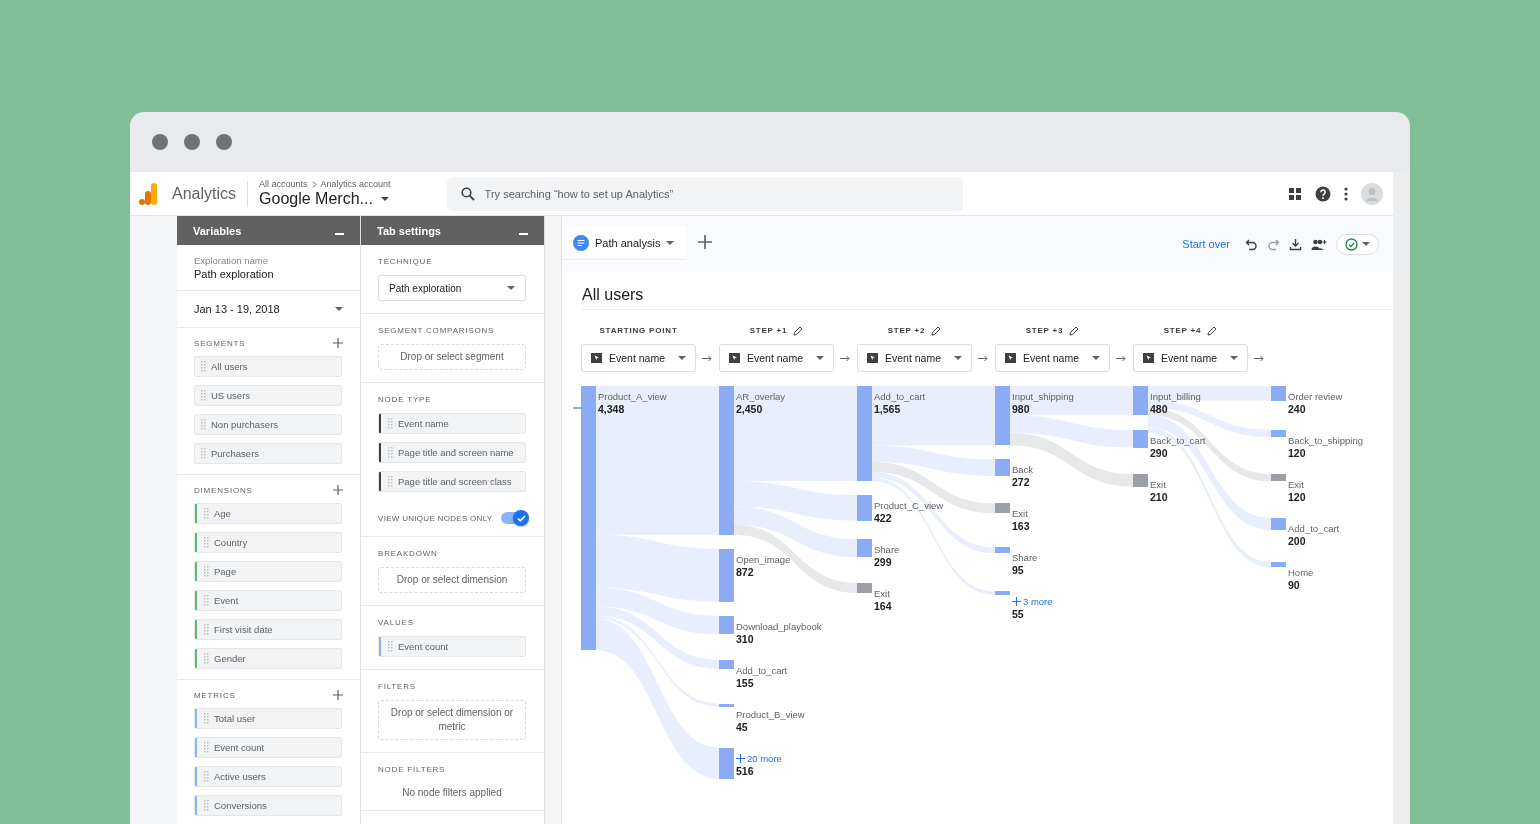 Image resolution: width=1540 pixels, height=824 pixels. What do you see at coordinates (638, 330) in the screenshot?
I see `step-heading: STARTING POINT` at bounding box center [638, 330].